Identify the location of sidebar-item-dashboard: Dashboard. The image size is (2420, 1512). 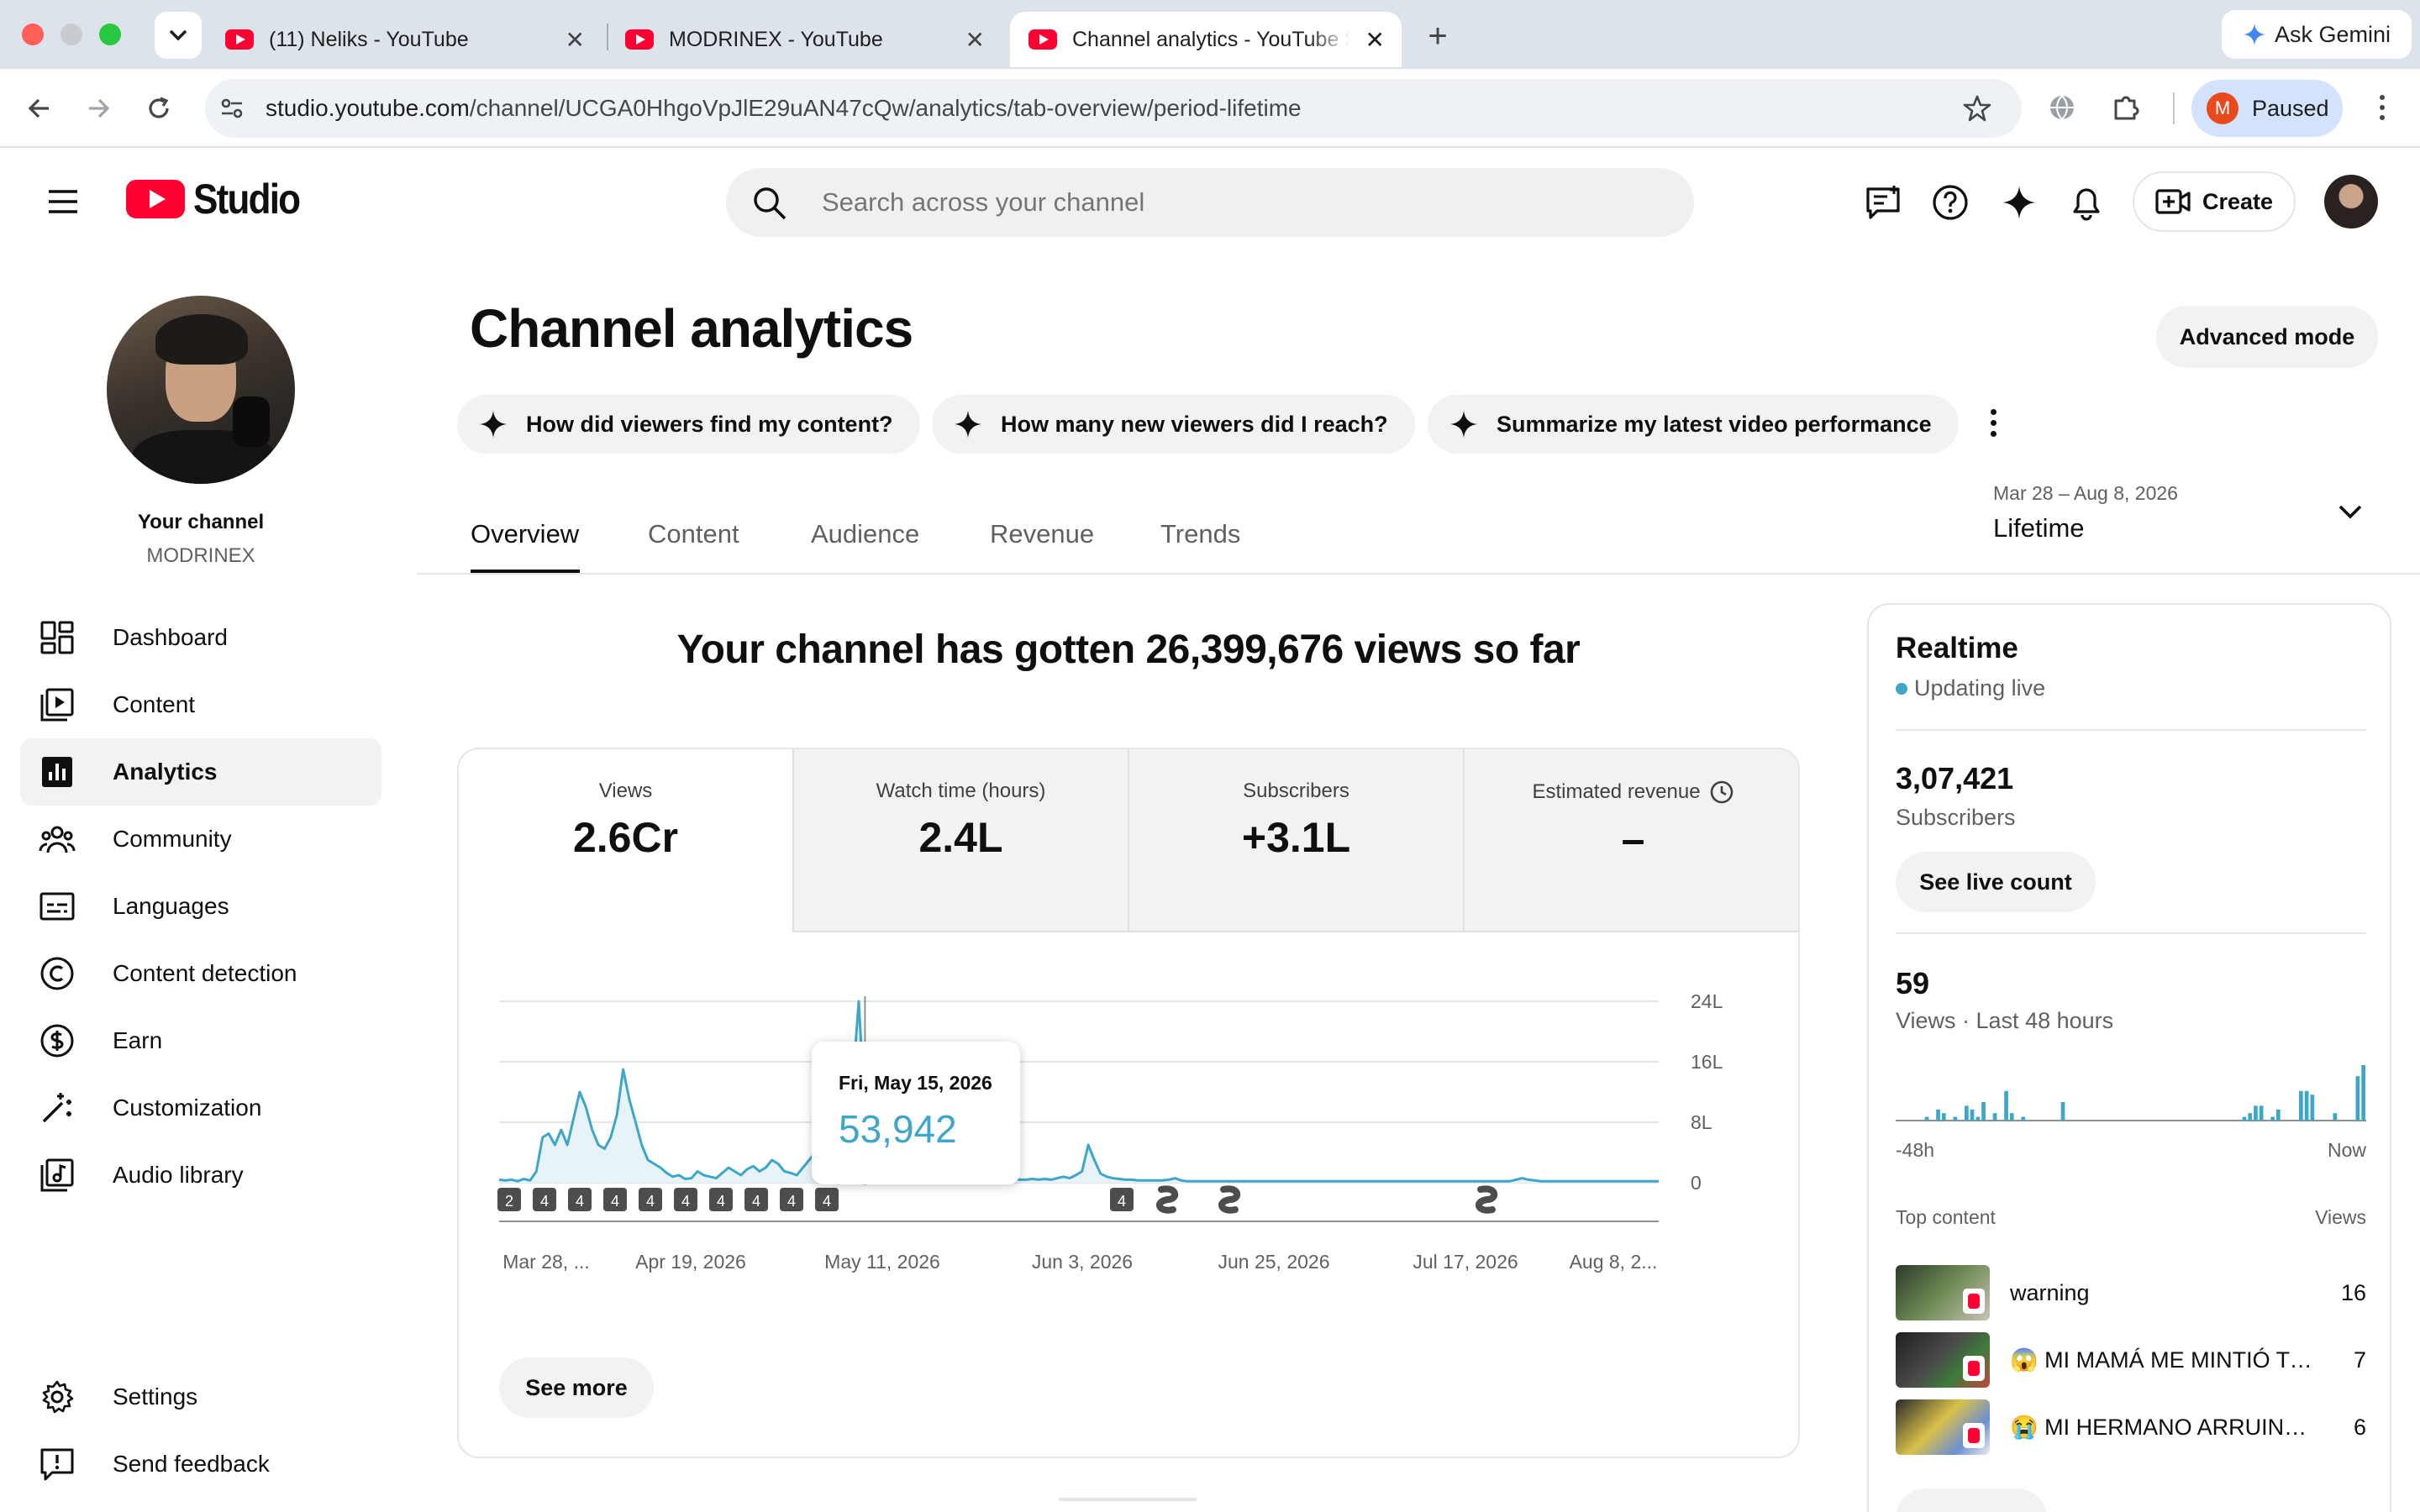
(200, 637).